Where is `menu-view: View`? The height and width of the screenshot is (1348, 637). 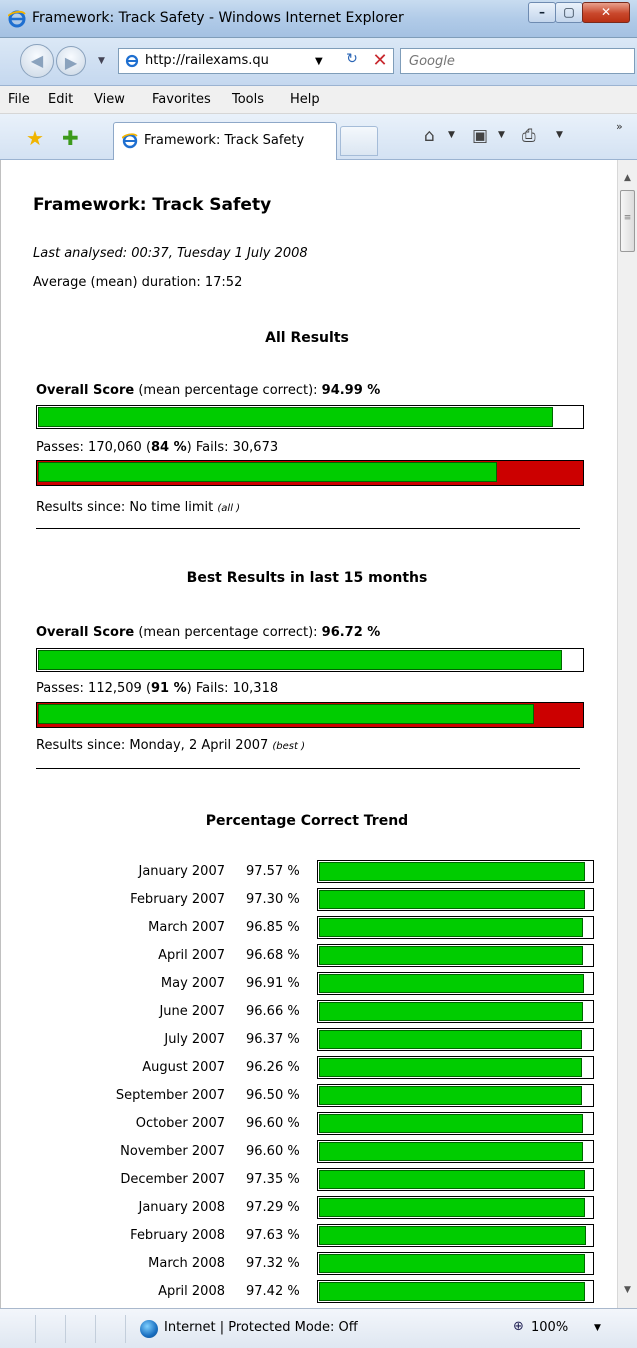
menu-view: View is located at coordinates (109, 99).